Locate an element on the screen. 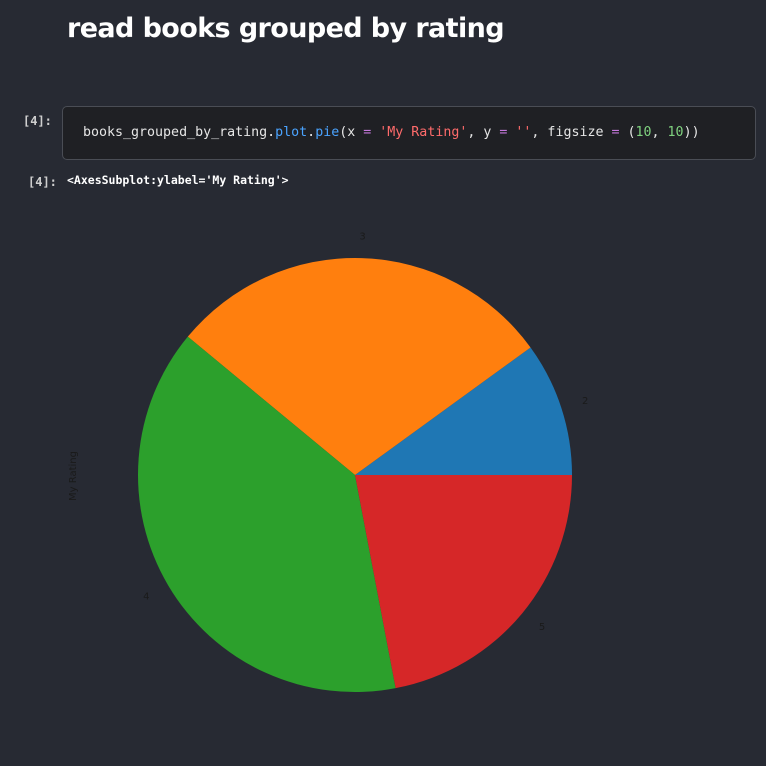  pie-slice-label: 3 is located at coordinates (362, 236).